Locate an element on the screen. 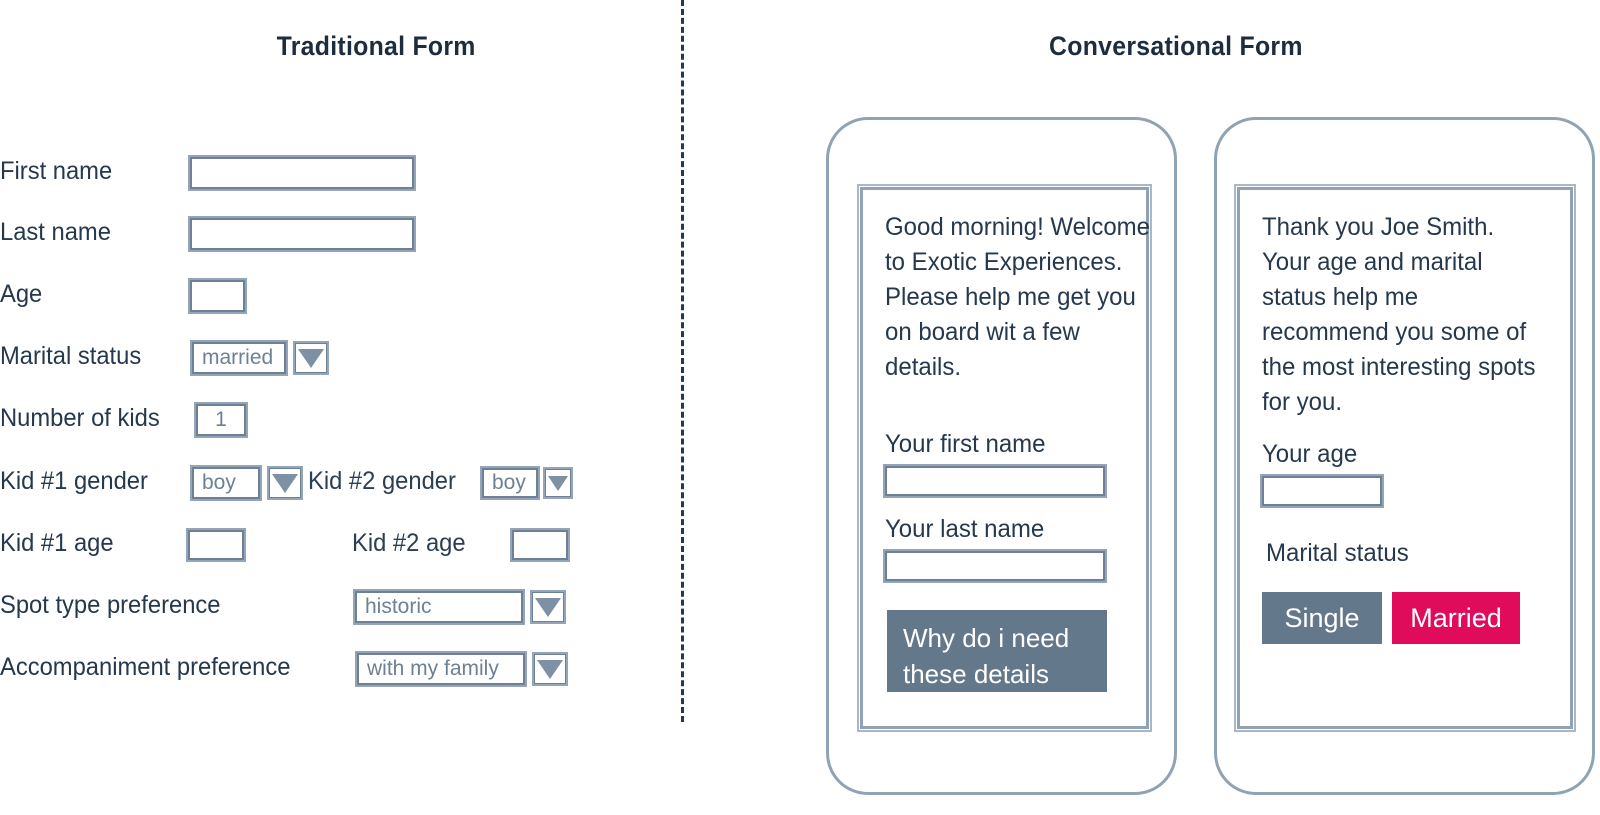  label-marital-status-chat: Marital status is located at coordinates (1337, 553).